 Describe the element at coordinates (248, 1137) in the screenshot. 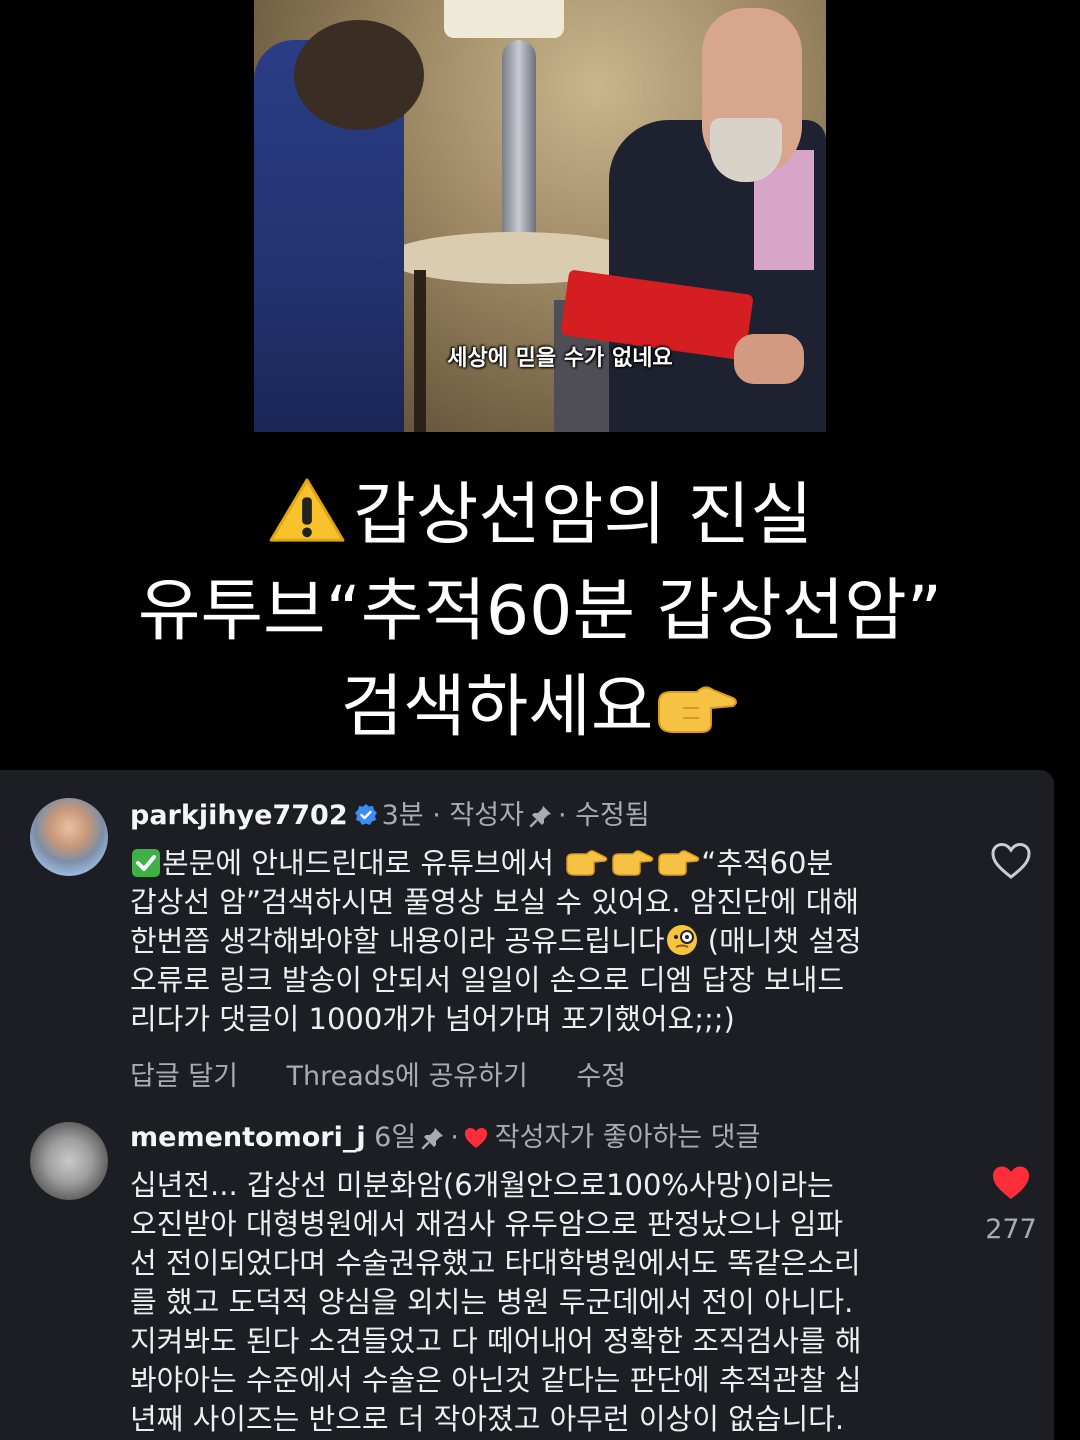

I see `username: mementomori_j` at that location.